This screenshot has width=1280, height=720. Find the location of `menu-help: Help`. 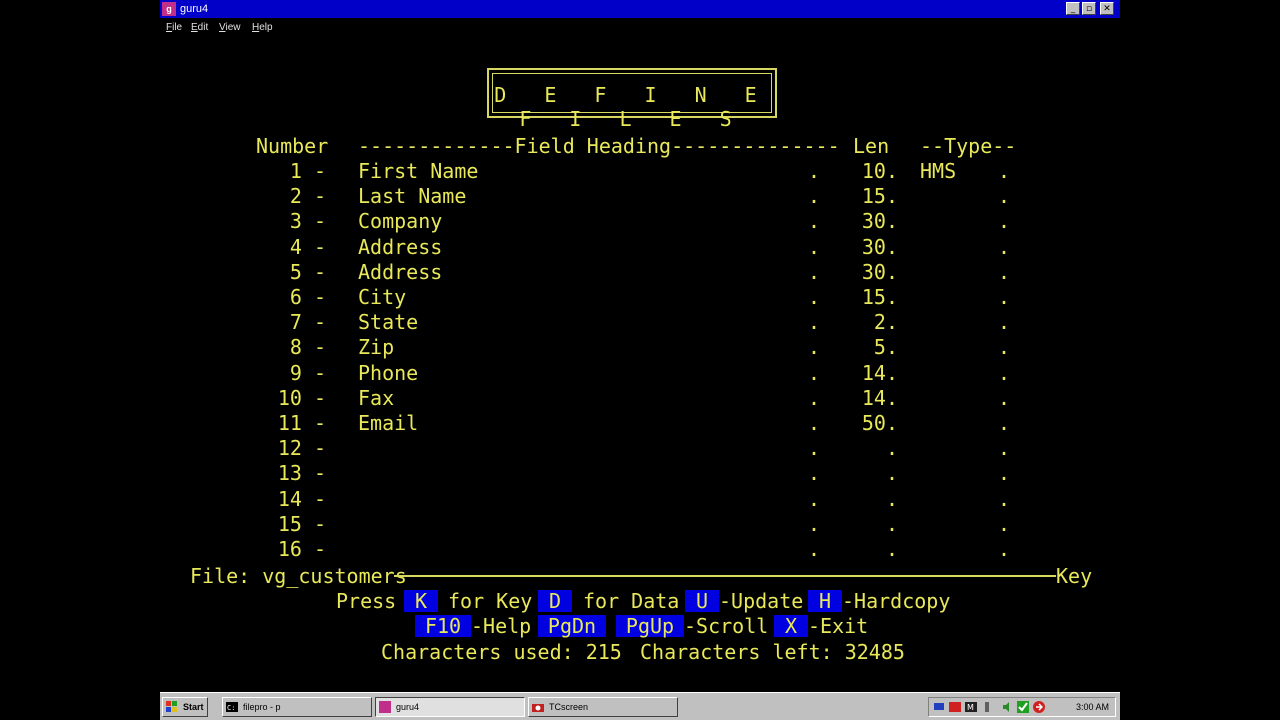

menu-help: Help is located at coordinates (262, 27).